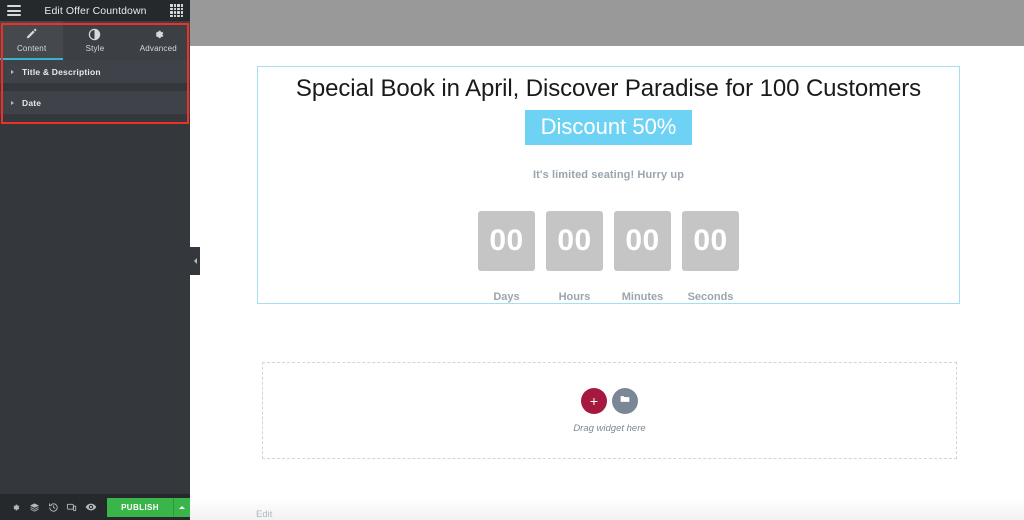  Describe the element at coordinates (607, 23) in the screenshot. I see `page-header-strip` at that location.